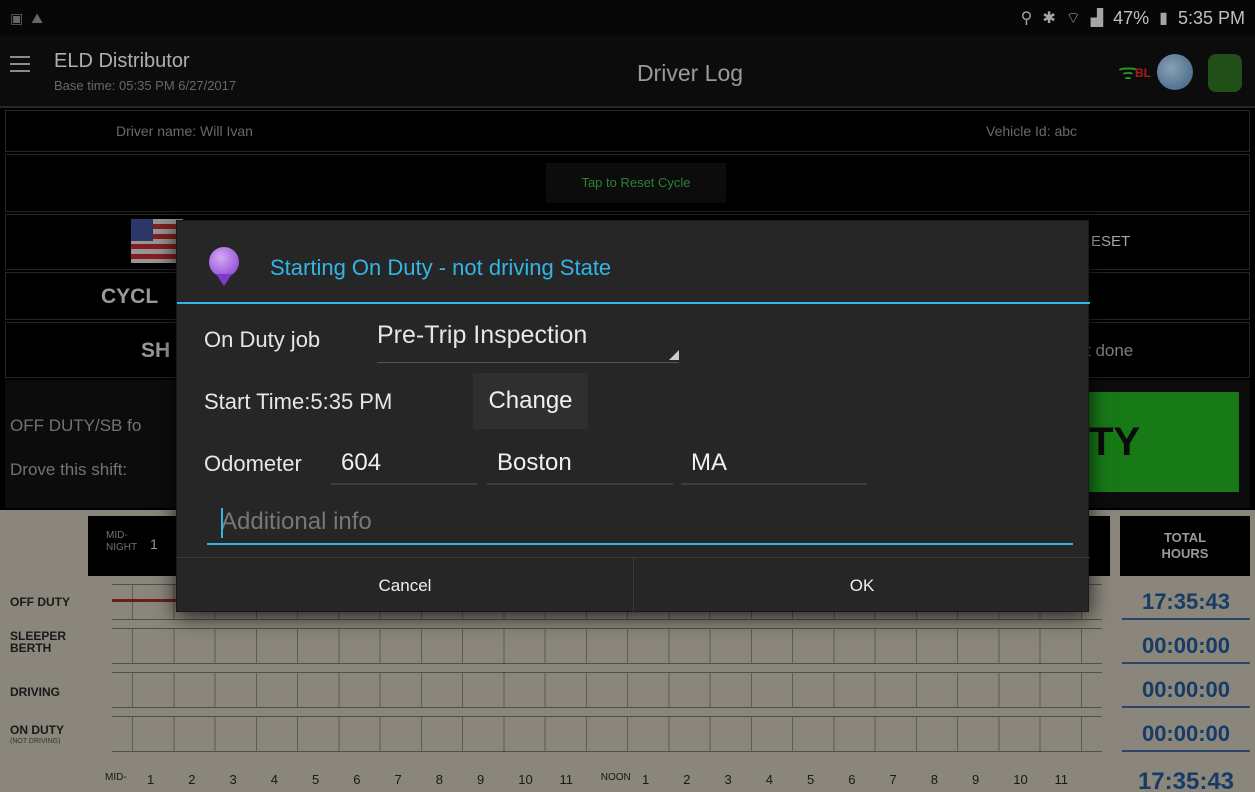 This screenshot has width=1255, height=792. Describe the element at coordinates (76, 425) in the screenshot. I see `off-duty-sb-text: OFF DUTY/SB fo` at that location.